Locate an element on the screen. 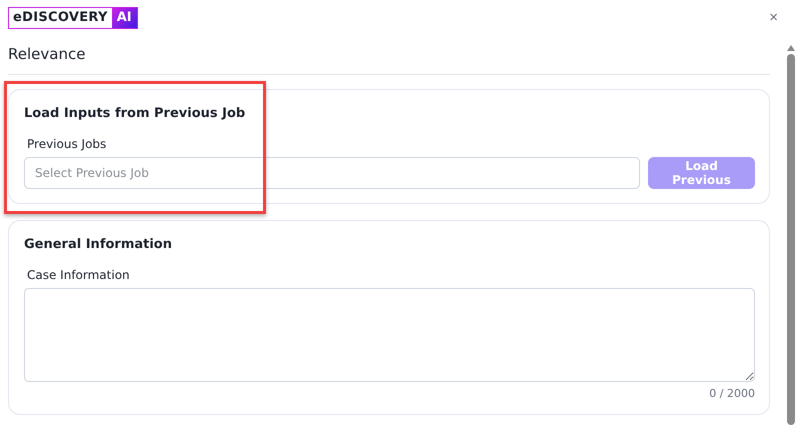  section-heading: Load Inputs from Previous Job is located at coordinates (135, 113).